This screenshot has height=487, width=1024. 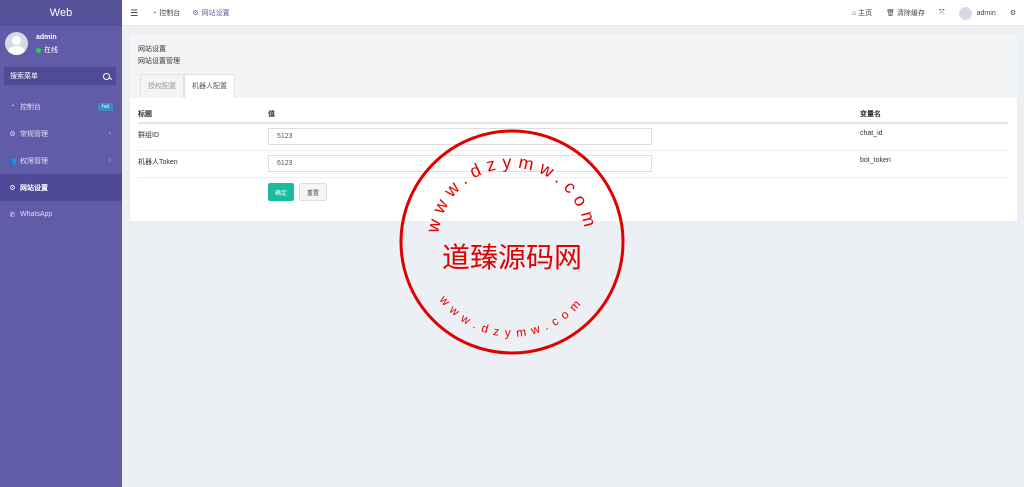 I want to click on col-header-value: 值, so click(x=564, y=115).